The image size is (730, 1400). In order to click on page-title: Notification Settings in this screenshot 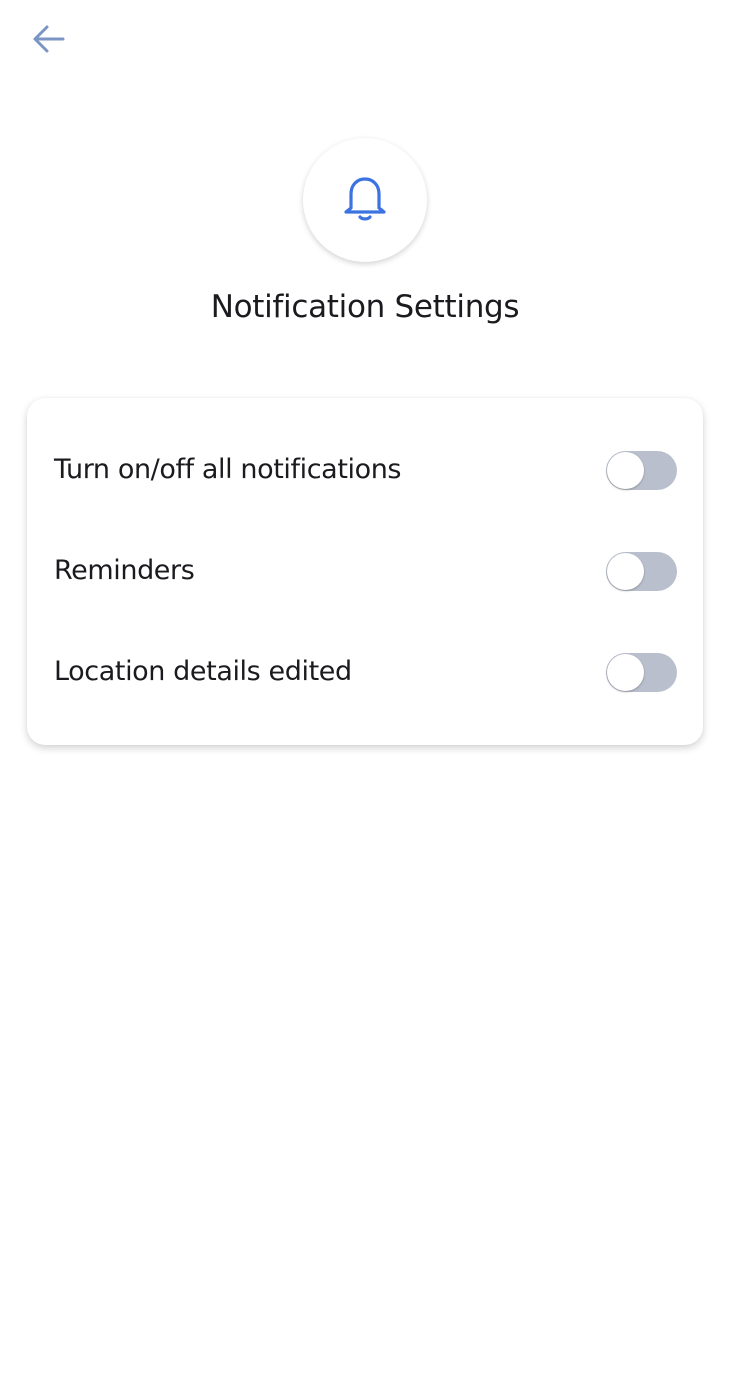, I will do `click(365, 307)`.